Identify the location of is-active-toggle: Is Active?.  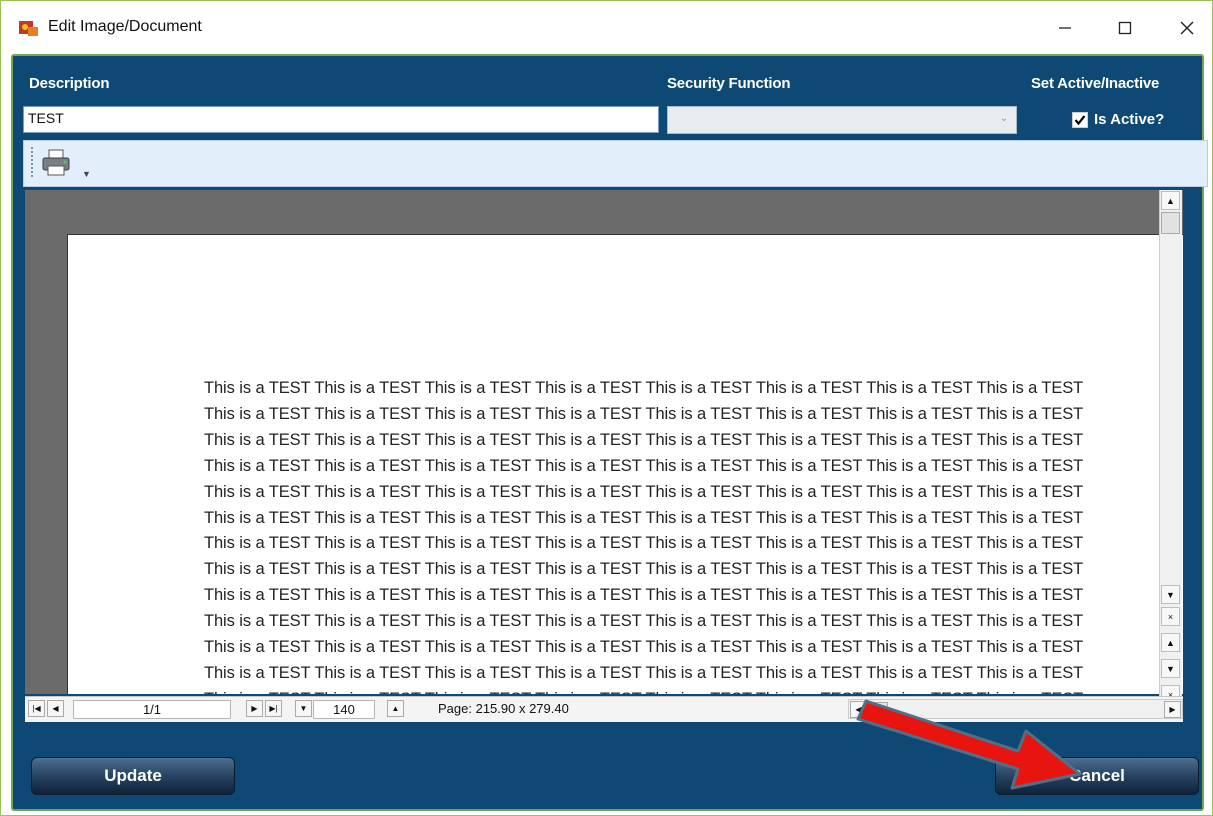
(1118, 119).